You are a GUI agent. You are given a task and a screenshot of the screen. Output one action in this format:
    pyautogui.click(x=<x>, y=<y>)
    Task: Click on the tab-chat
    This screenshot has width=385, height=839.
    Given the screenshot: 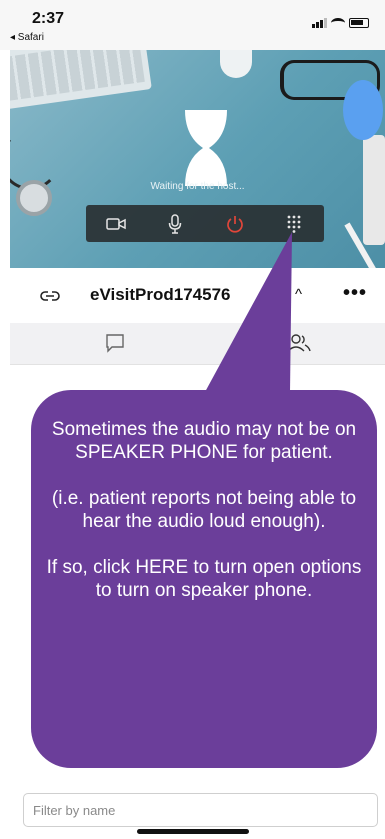 What is the action you would take?
    pyautogui.click(x=115, y=345)
    